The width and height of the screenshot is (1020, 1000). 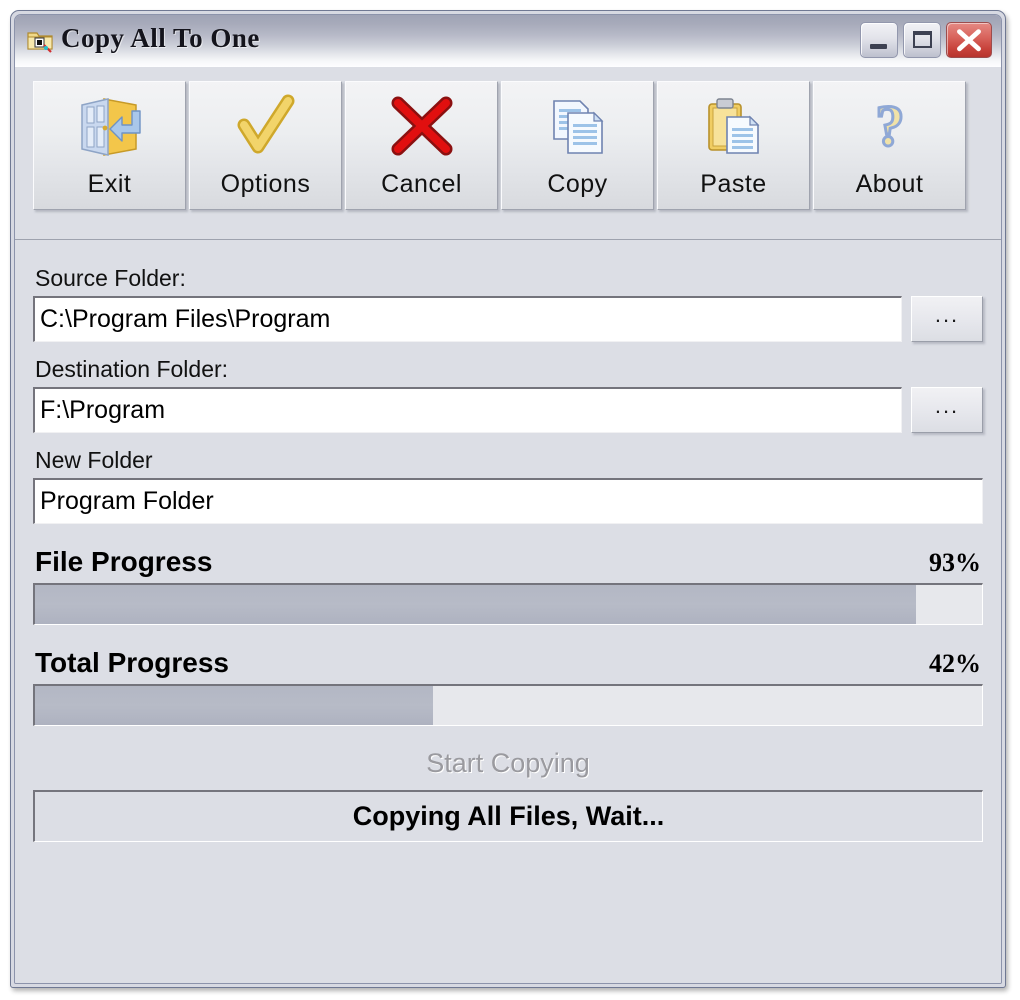 I want to click on total-progress-fill, so click(x=234, y=705).